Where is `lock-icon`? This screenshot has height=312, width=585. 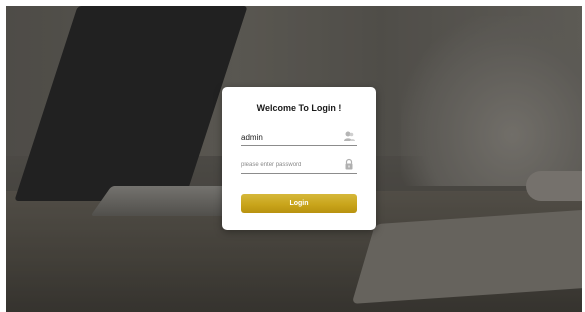 lock-icon is located at coordinates (349, 164).